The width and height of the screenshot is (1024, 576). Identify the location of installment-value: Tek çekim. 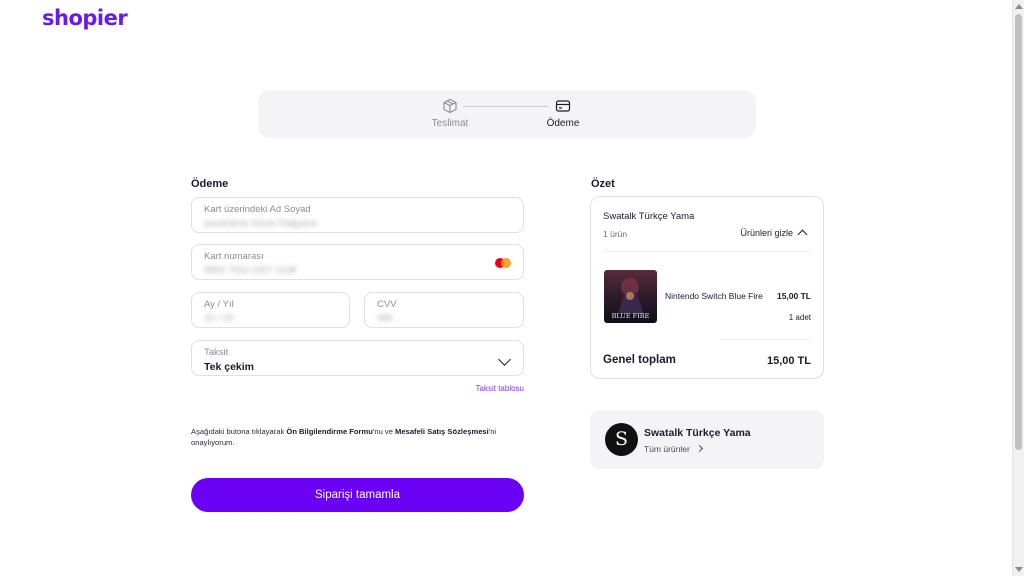
(229, 367).